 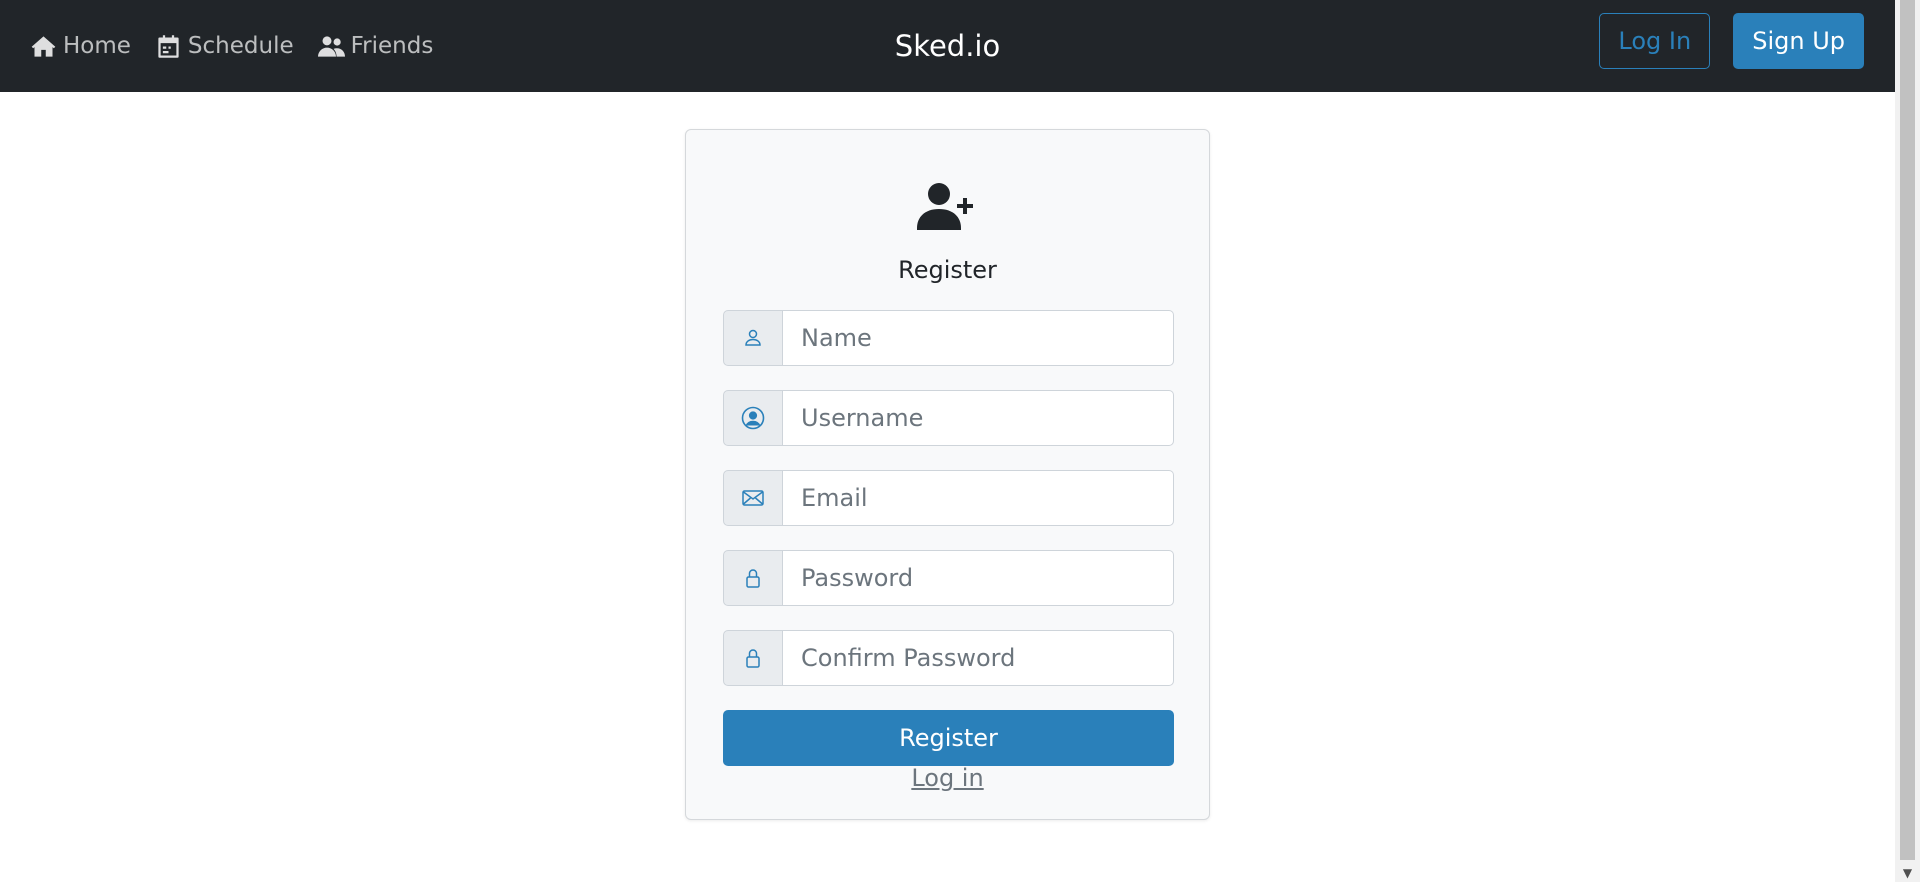 I want to click on scroll-down-icon: ▼, so click(x=1907, y=873).